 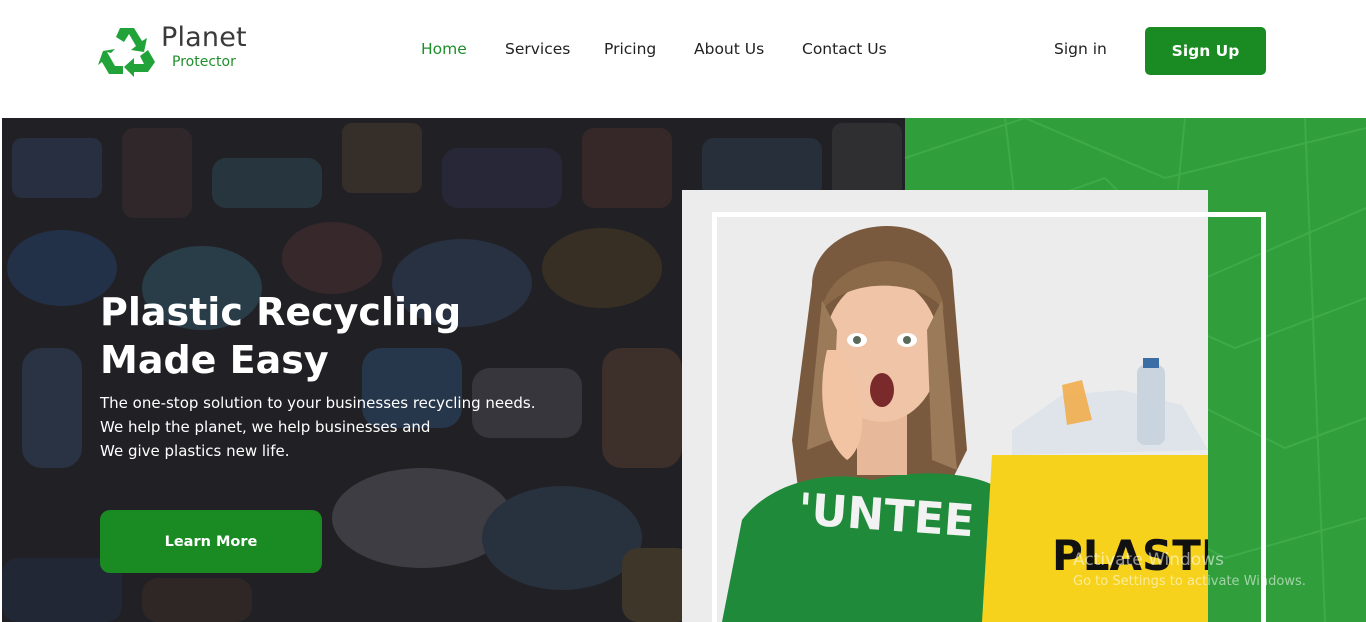 I want to click on hero-subtitle-line: We give plastics new life., so click(x=195, y=451).